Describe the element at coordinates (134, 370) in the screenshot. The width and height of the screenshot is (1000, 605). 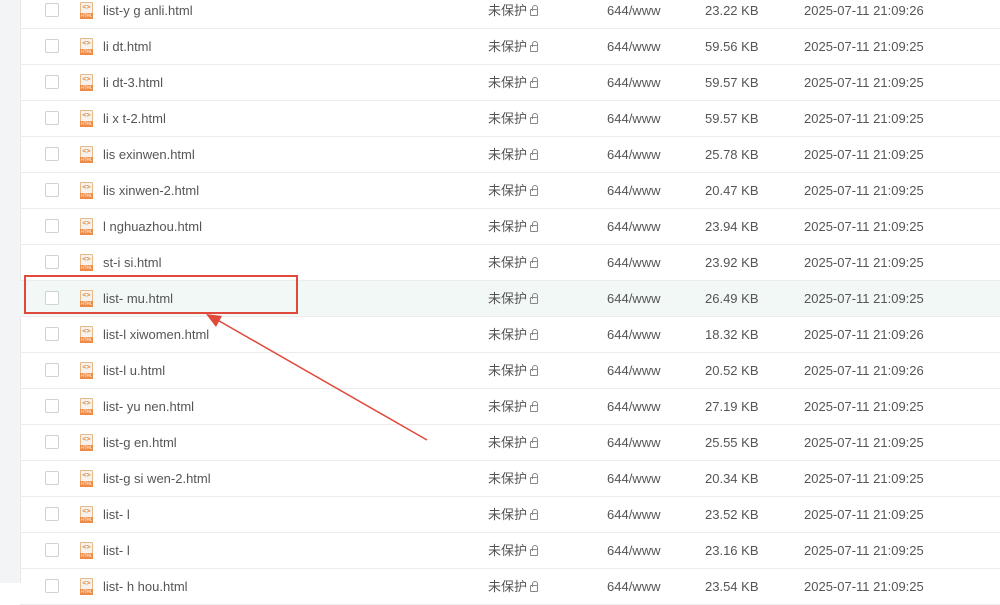
I see `file-name: list-l u.html` at that location.